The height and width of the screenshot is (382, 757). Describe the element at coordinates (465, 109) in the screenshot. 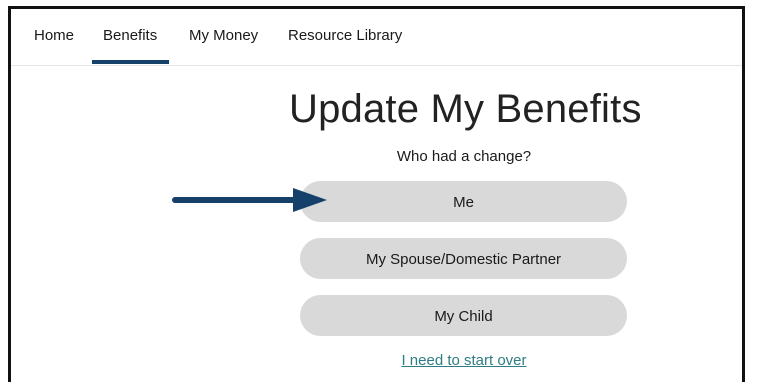

I see `page-title: Update My Benefits` at that location.